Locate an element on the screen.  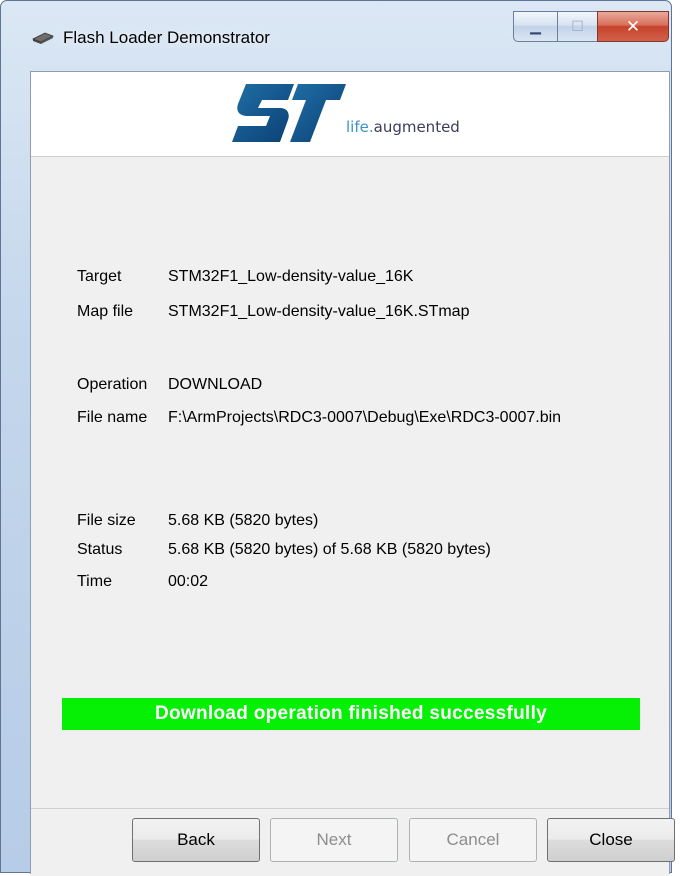
target-label: Target is located at coordinates (99, 276).